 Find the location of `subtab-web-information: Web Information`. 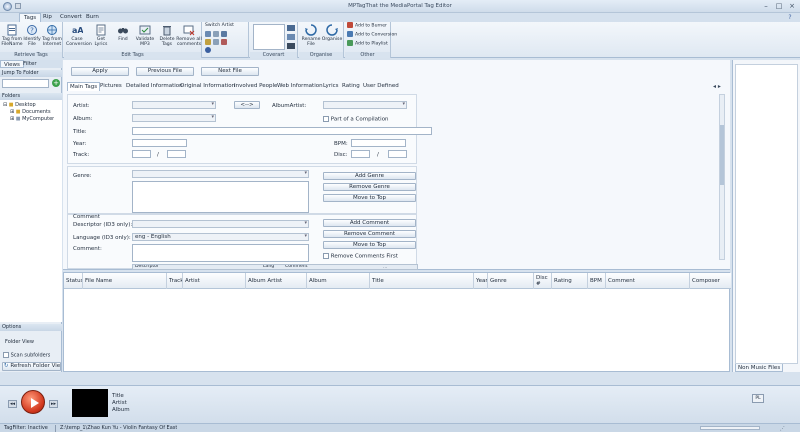

subtab-web-information: Web Information is located at coordinates (300, 86).